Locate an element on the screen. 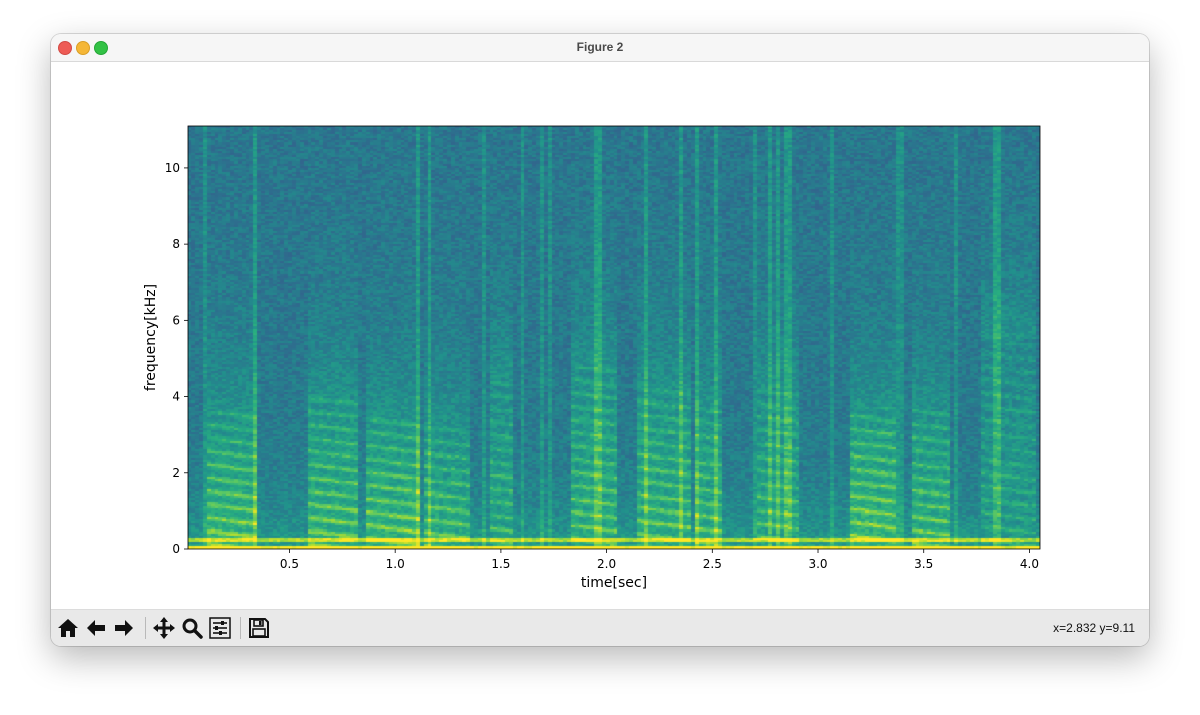  save-button is located at coordinates (259, 628).